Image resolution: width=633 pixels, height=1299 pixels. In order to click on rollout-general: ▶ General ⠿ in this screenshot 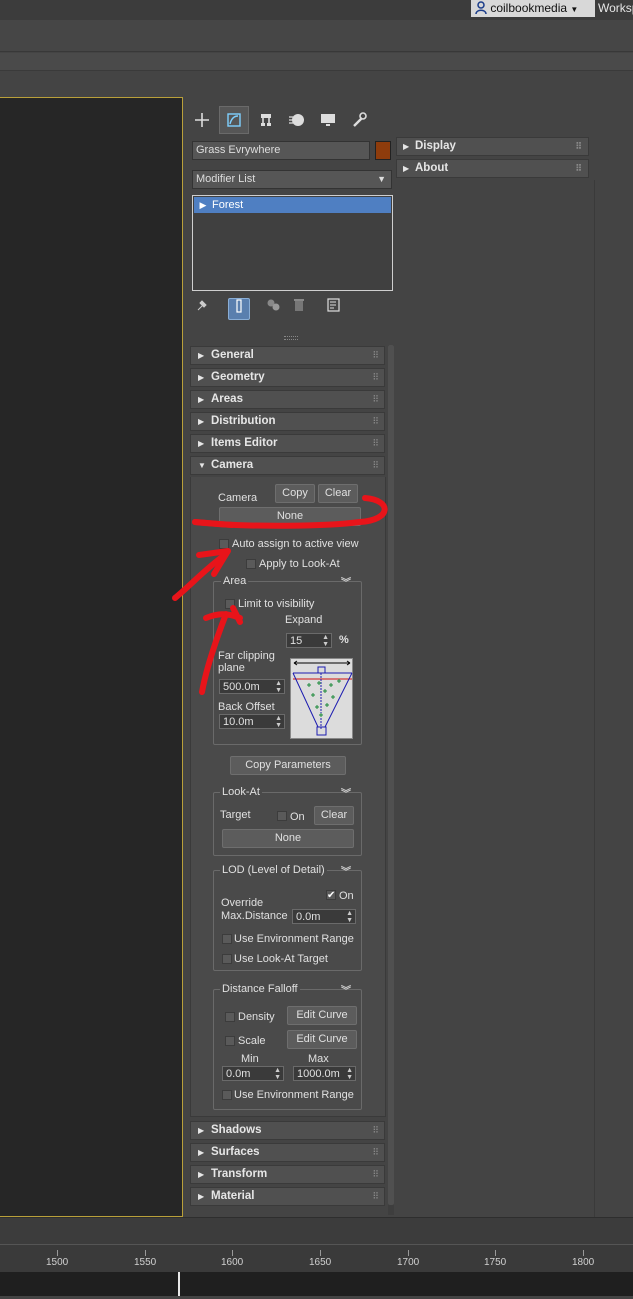, I will do `click(287, 355)`.